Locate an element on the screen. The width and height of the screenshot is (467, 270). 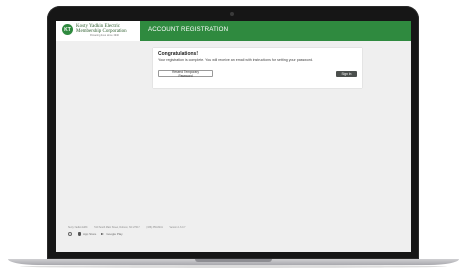
sign-in-button: Sign In is located at coordinates (346, 74).